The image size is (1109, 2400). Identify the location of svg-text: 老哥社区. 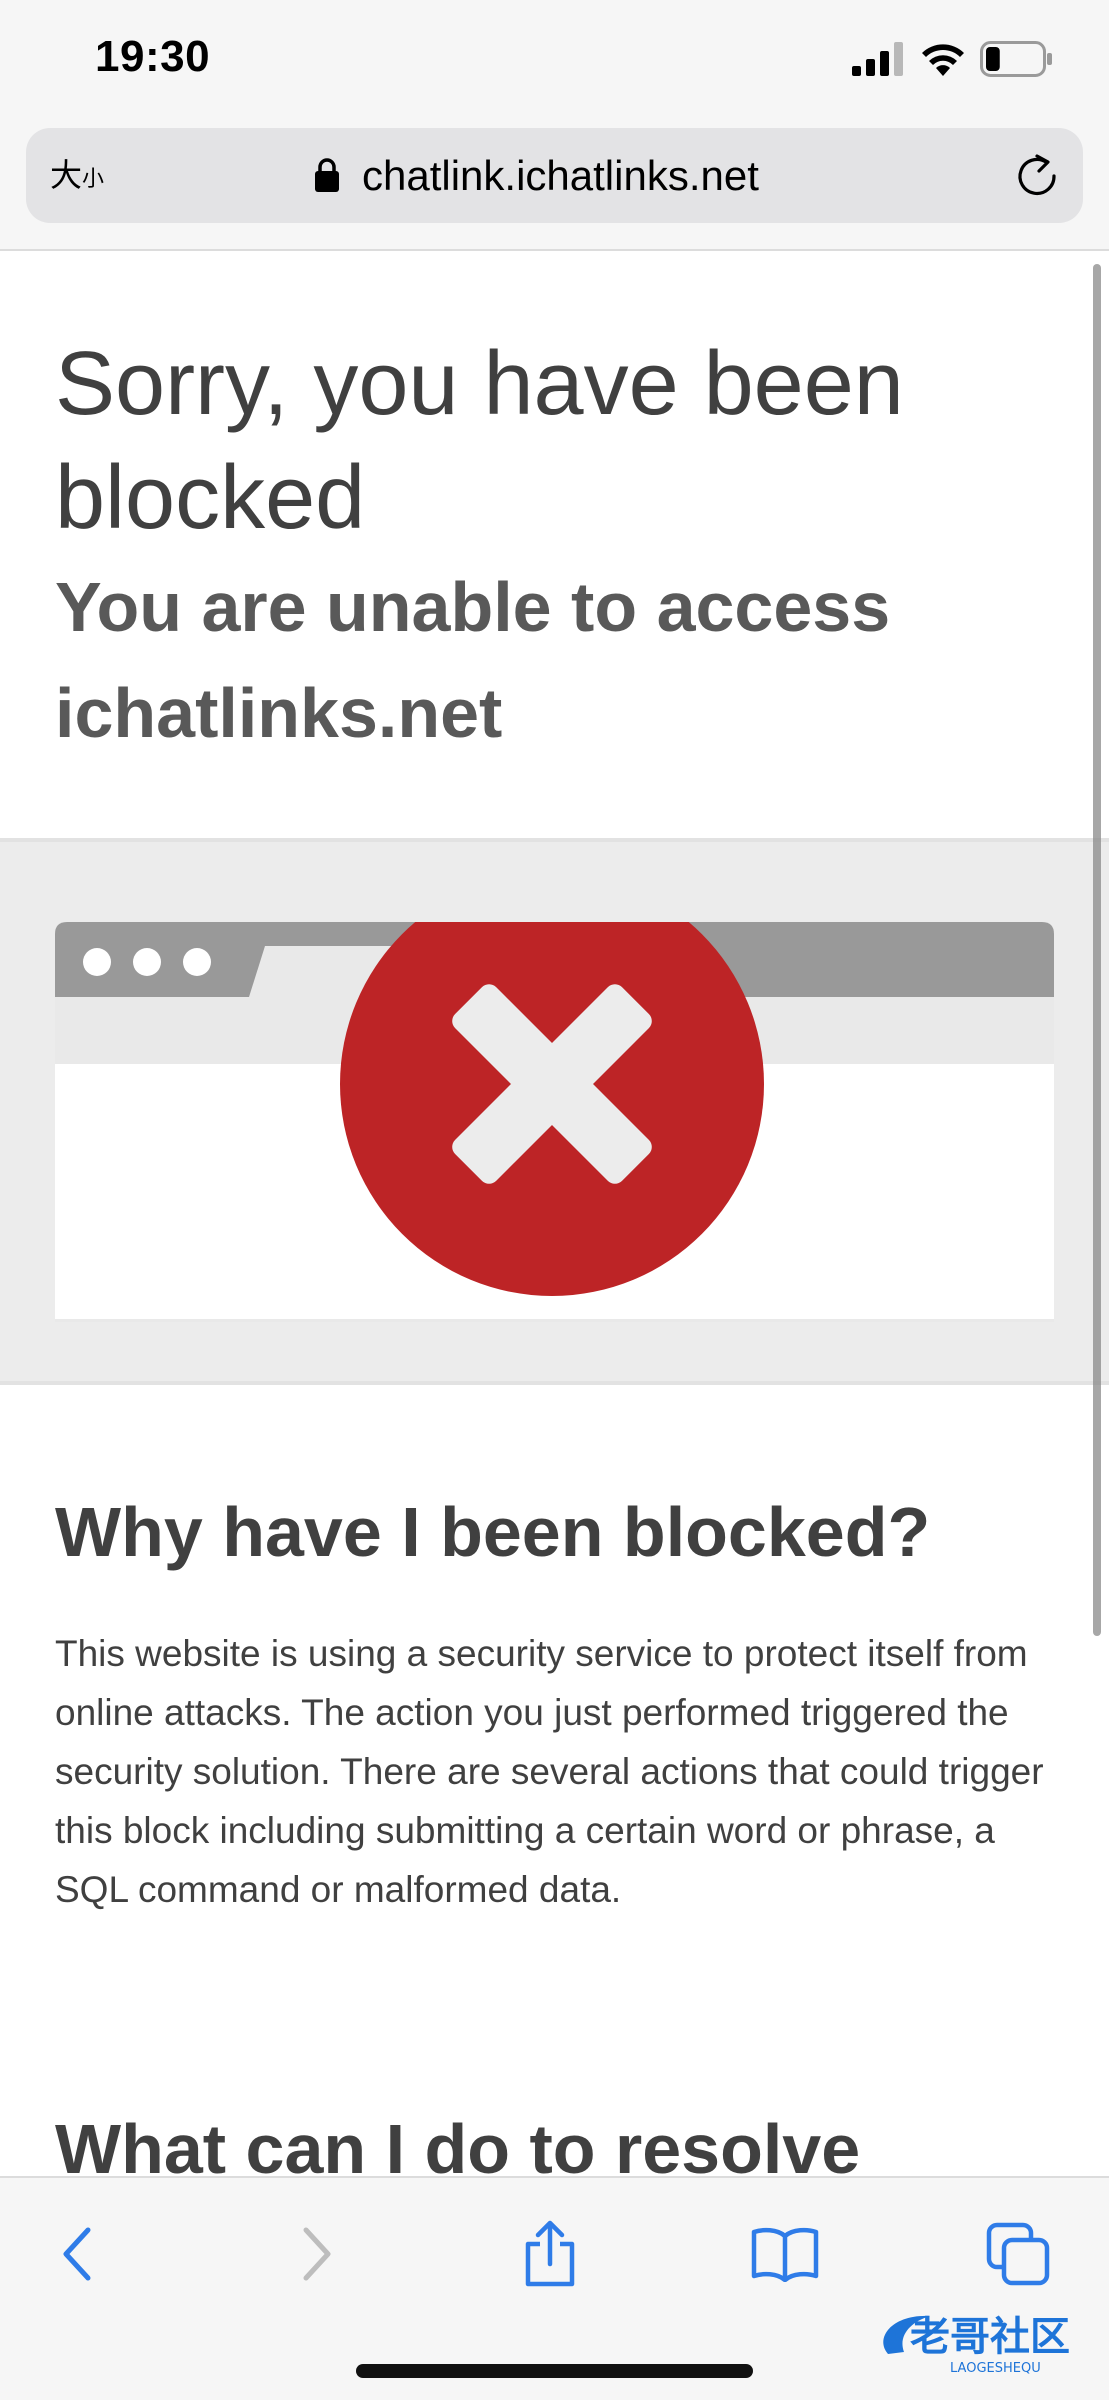
(990, 2337).